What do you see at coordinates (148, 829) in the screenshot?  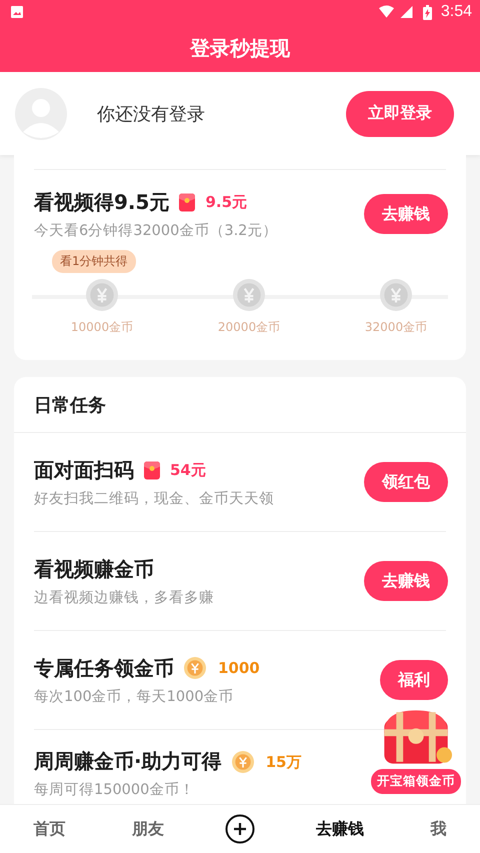 I see `nav-tab: 朋友` at bounding box center [148, 829].